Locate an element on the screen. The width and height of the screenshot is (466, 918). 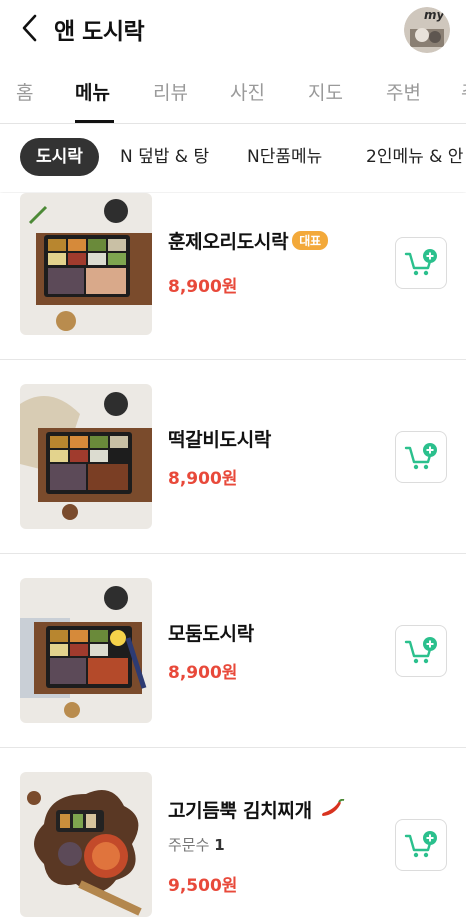
menu-item-price: 9,500원 is located at coordinates (203, 886).